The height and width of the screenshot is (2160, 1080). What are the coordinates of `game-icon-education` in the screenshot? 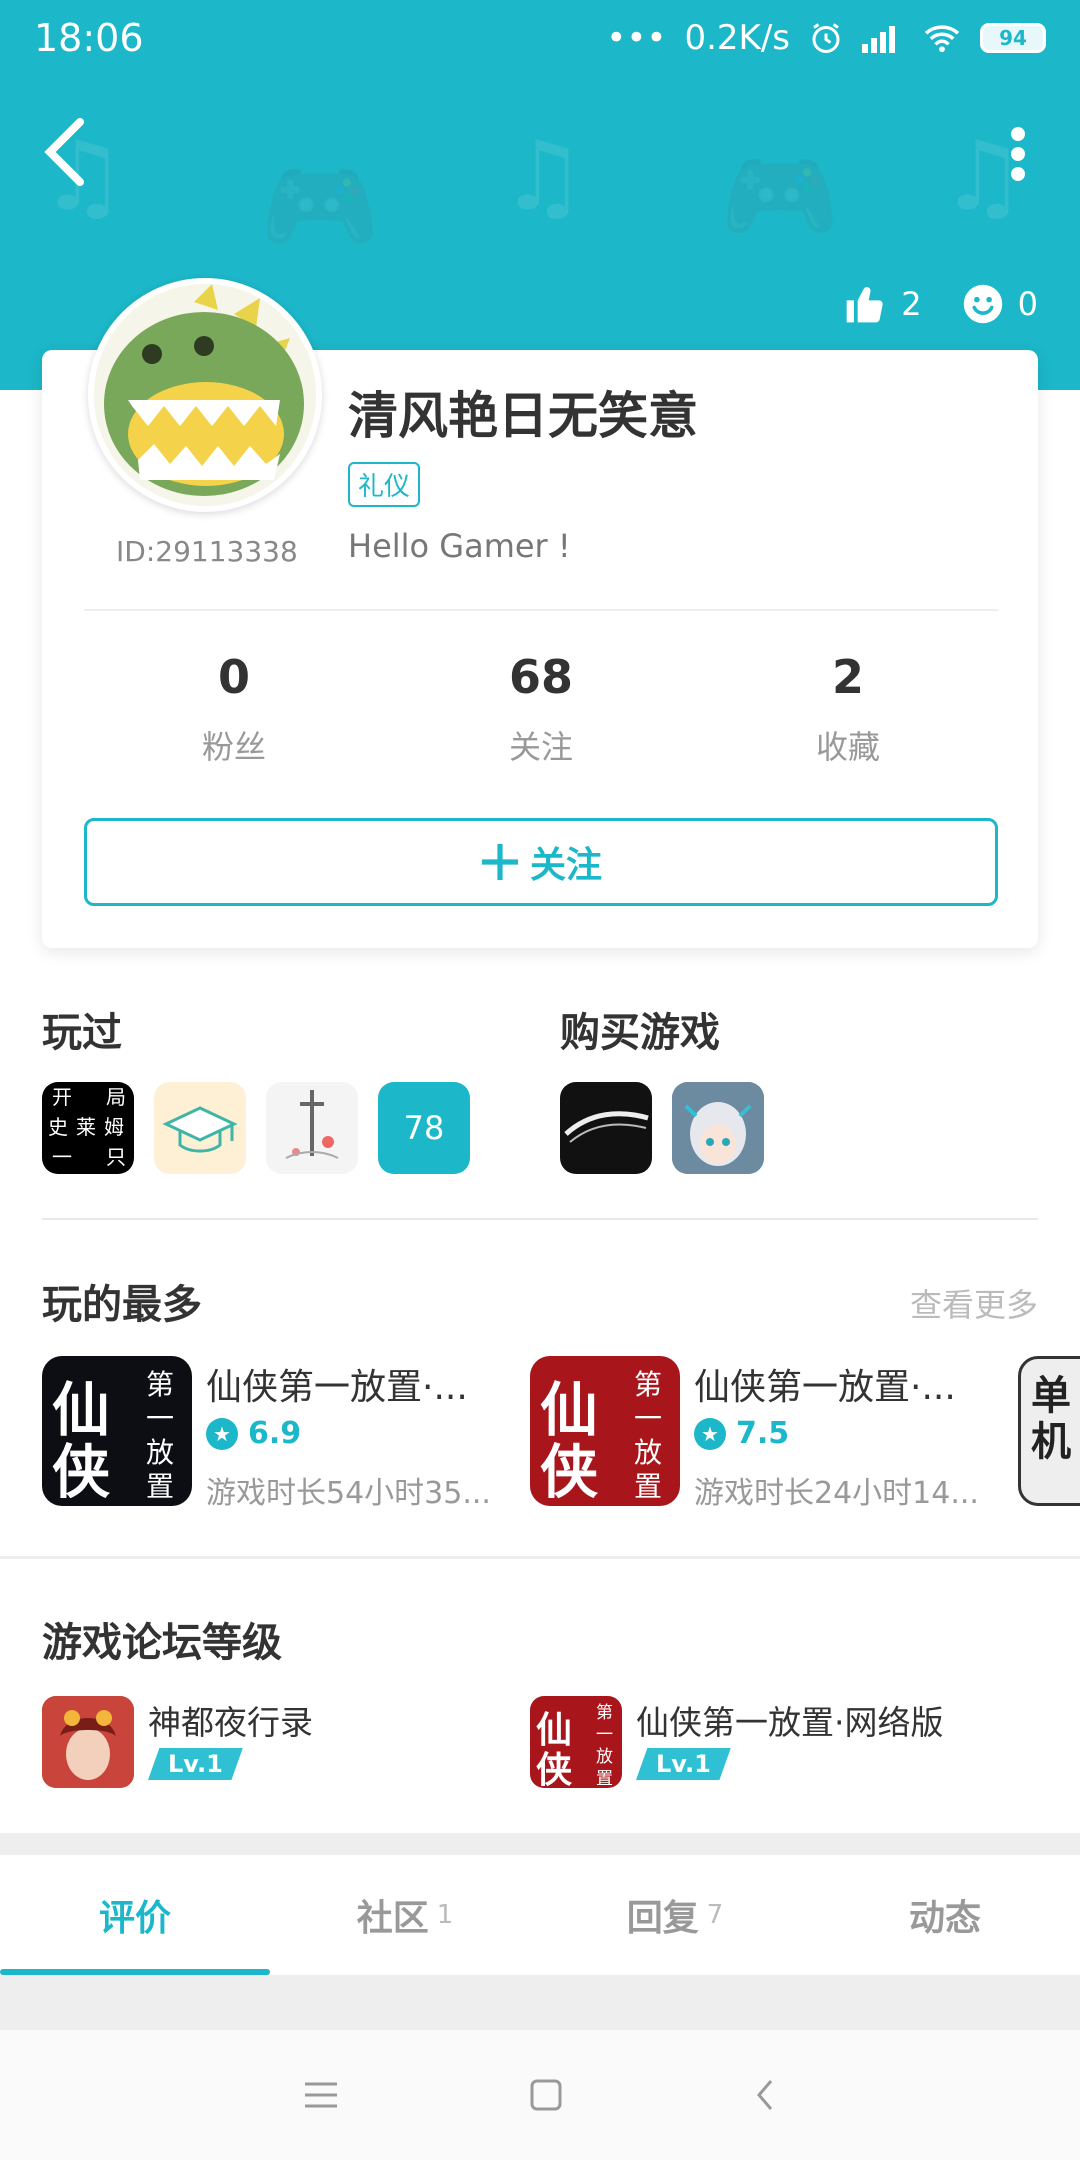 It's located at (200, 1128).